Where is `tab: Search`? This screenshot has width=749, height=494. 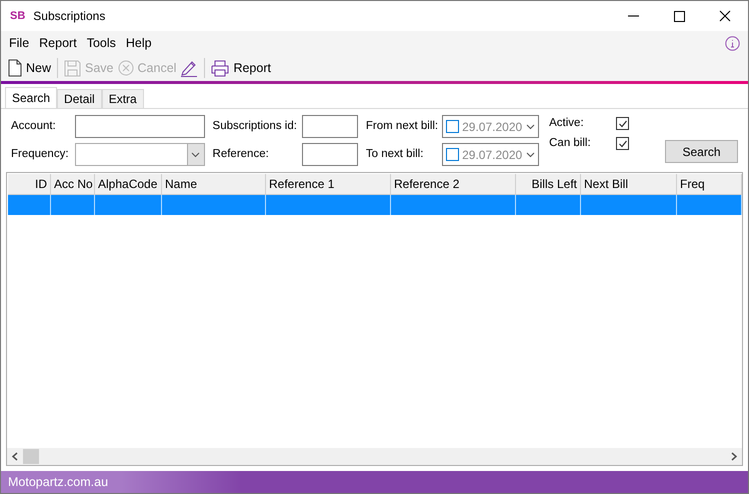 tab: Search is located at coordinates (31, 97).